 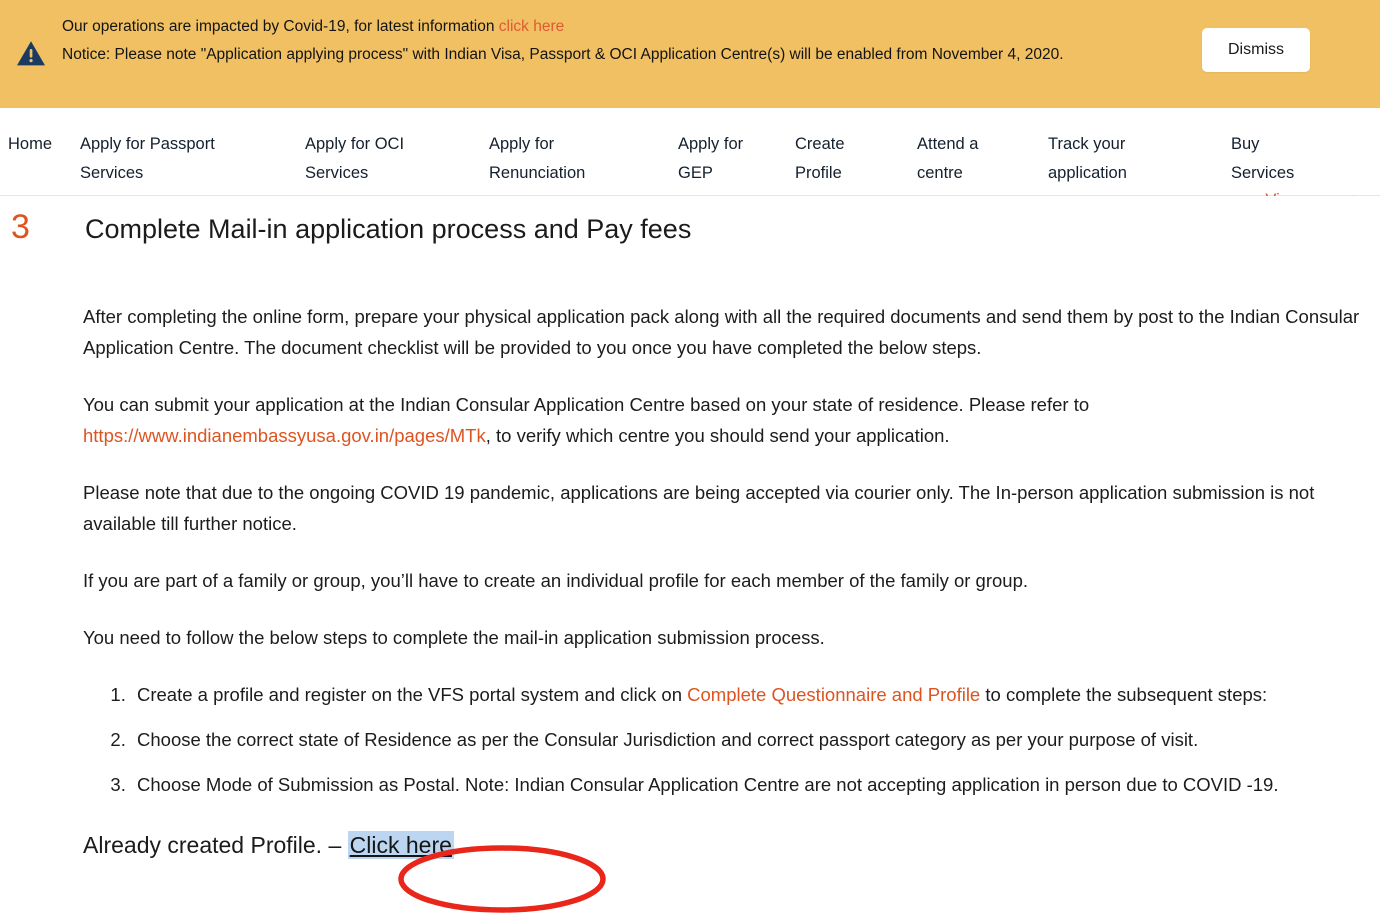 What do you see at coordinates (31, 38) in the screenshot?
I see `warning-triangle-icon` at bounding box center [31, 38].